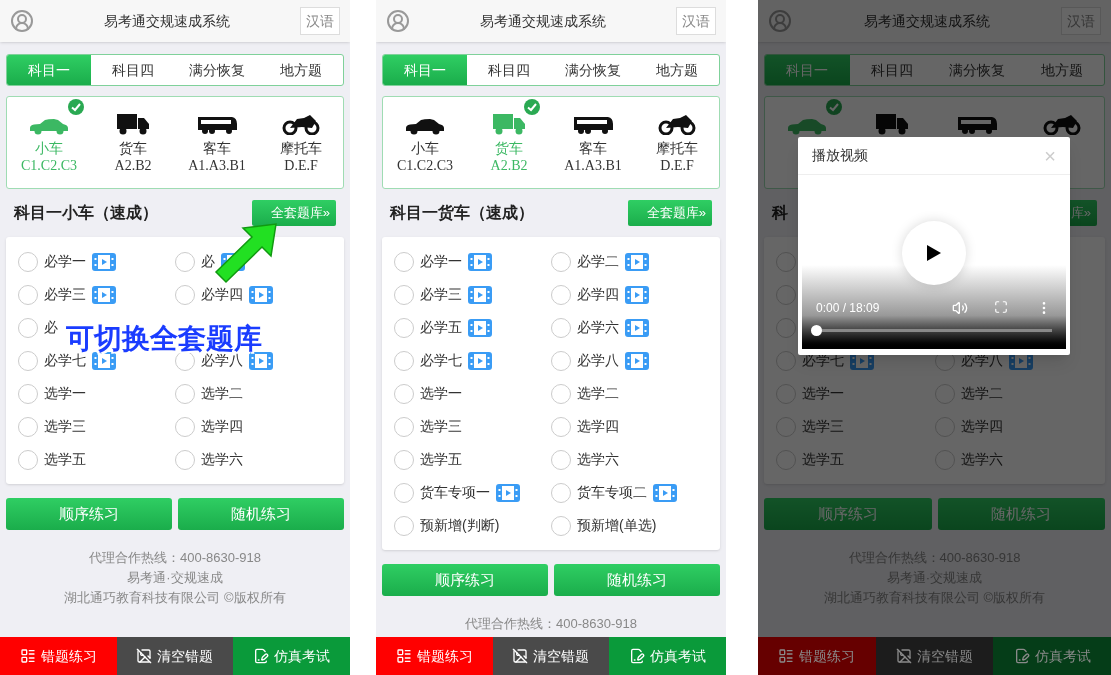 This screenshot has height=675, width=1111. I want to click on vehicle-name: 小车, so click(49, 148).